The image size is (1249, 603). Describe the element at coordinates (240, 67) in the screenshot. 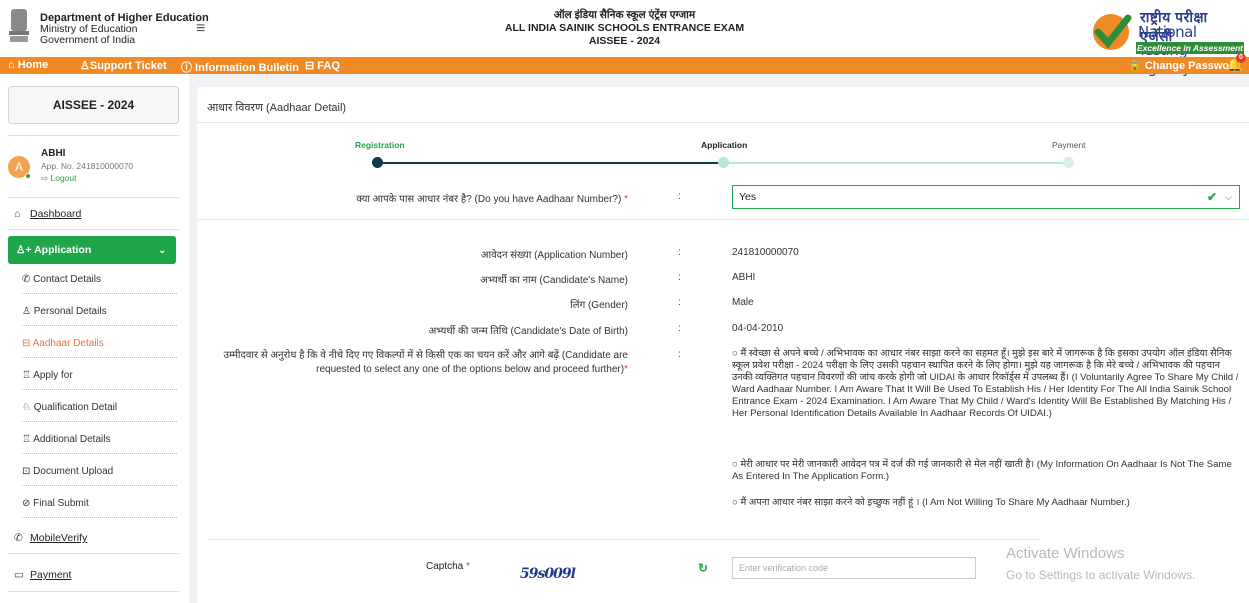

I see `nav-information-bulletin: ⓘ Information Bulletin` at that location.